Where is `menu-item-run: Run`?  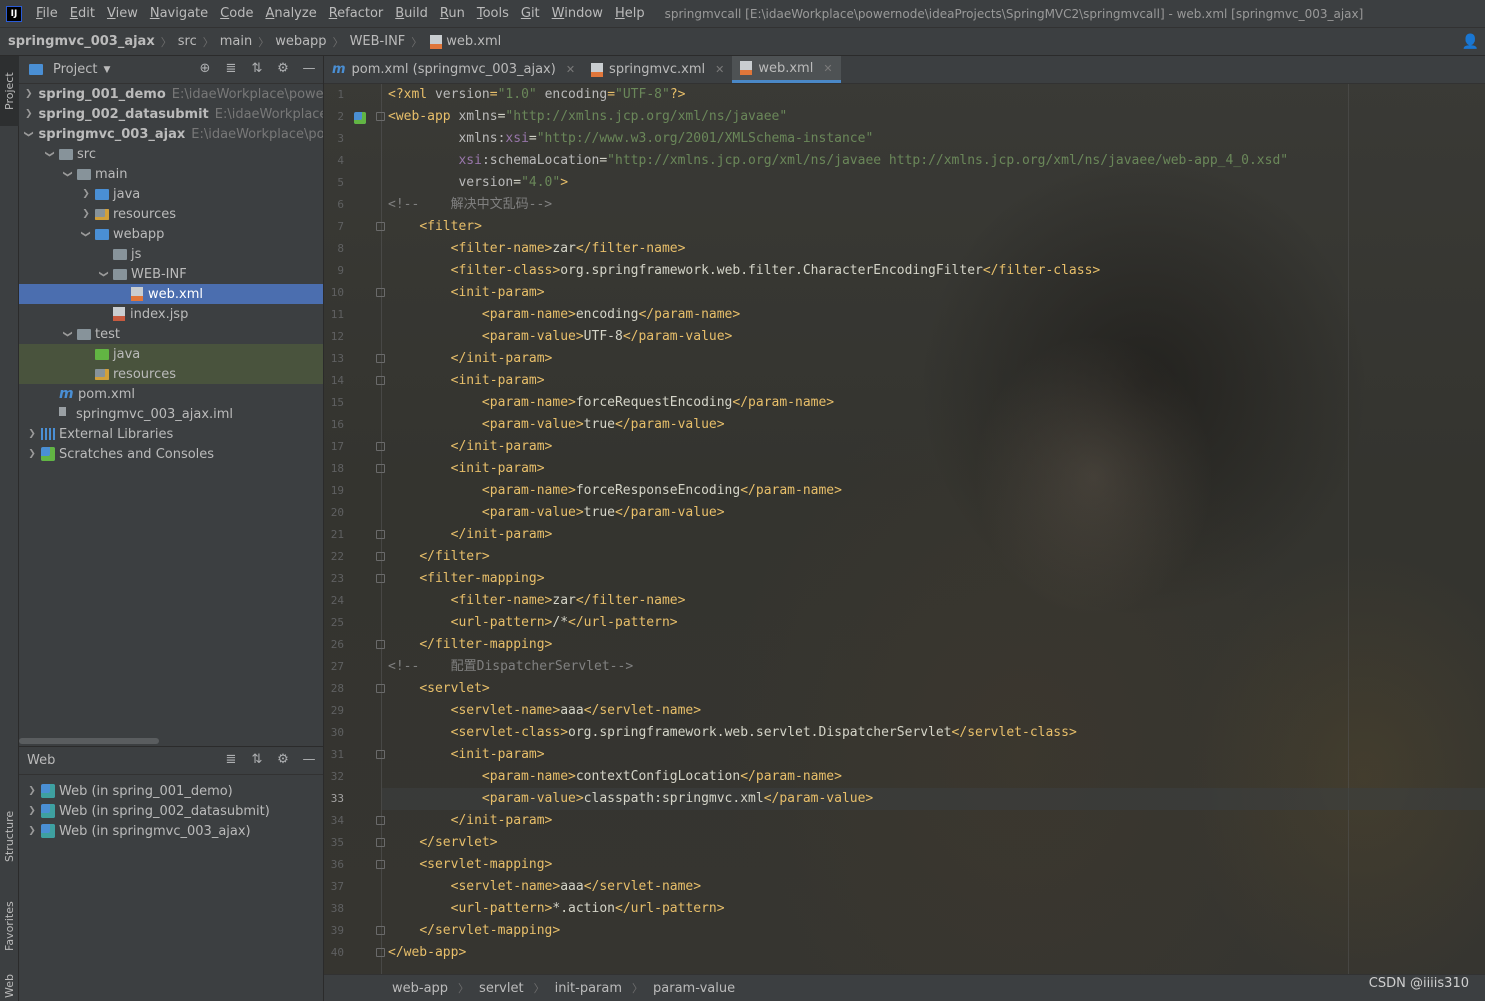
menu-item-run: Run is located at coordinates (452, 14).